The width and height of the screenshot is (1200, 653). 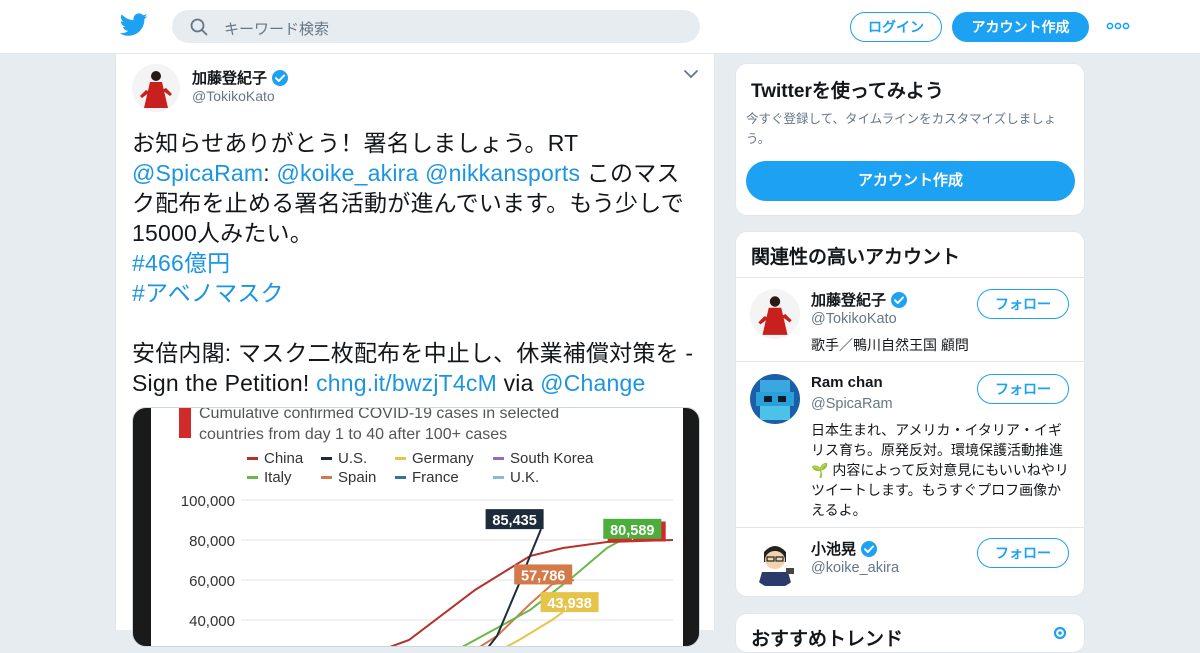 I want to click on mention-link: @SpicaRam, so click(x=197, y=173).